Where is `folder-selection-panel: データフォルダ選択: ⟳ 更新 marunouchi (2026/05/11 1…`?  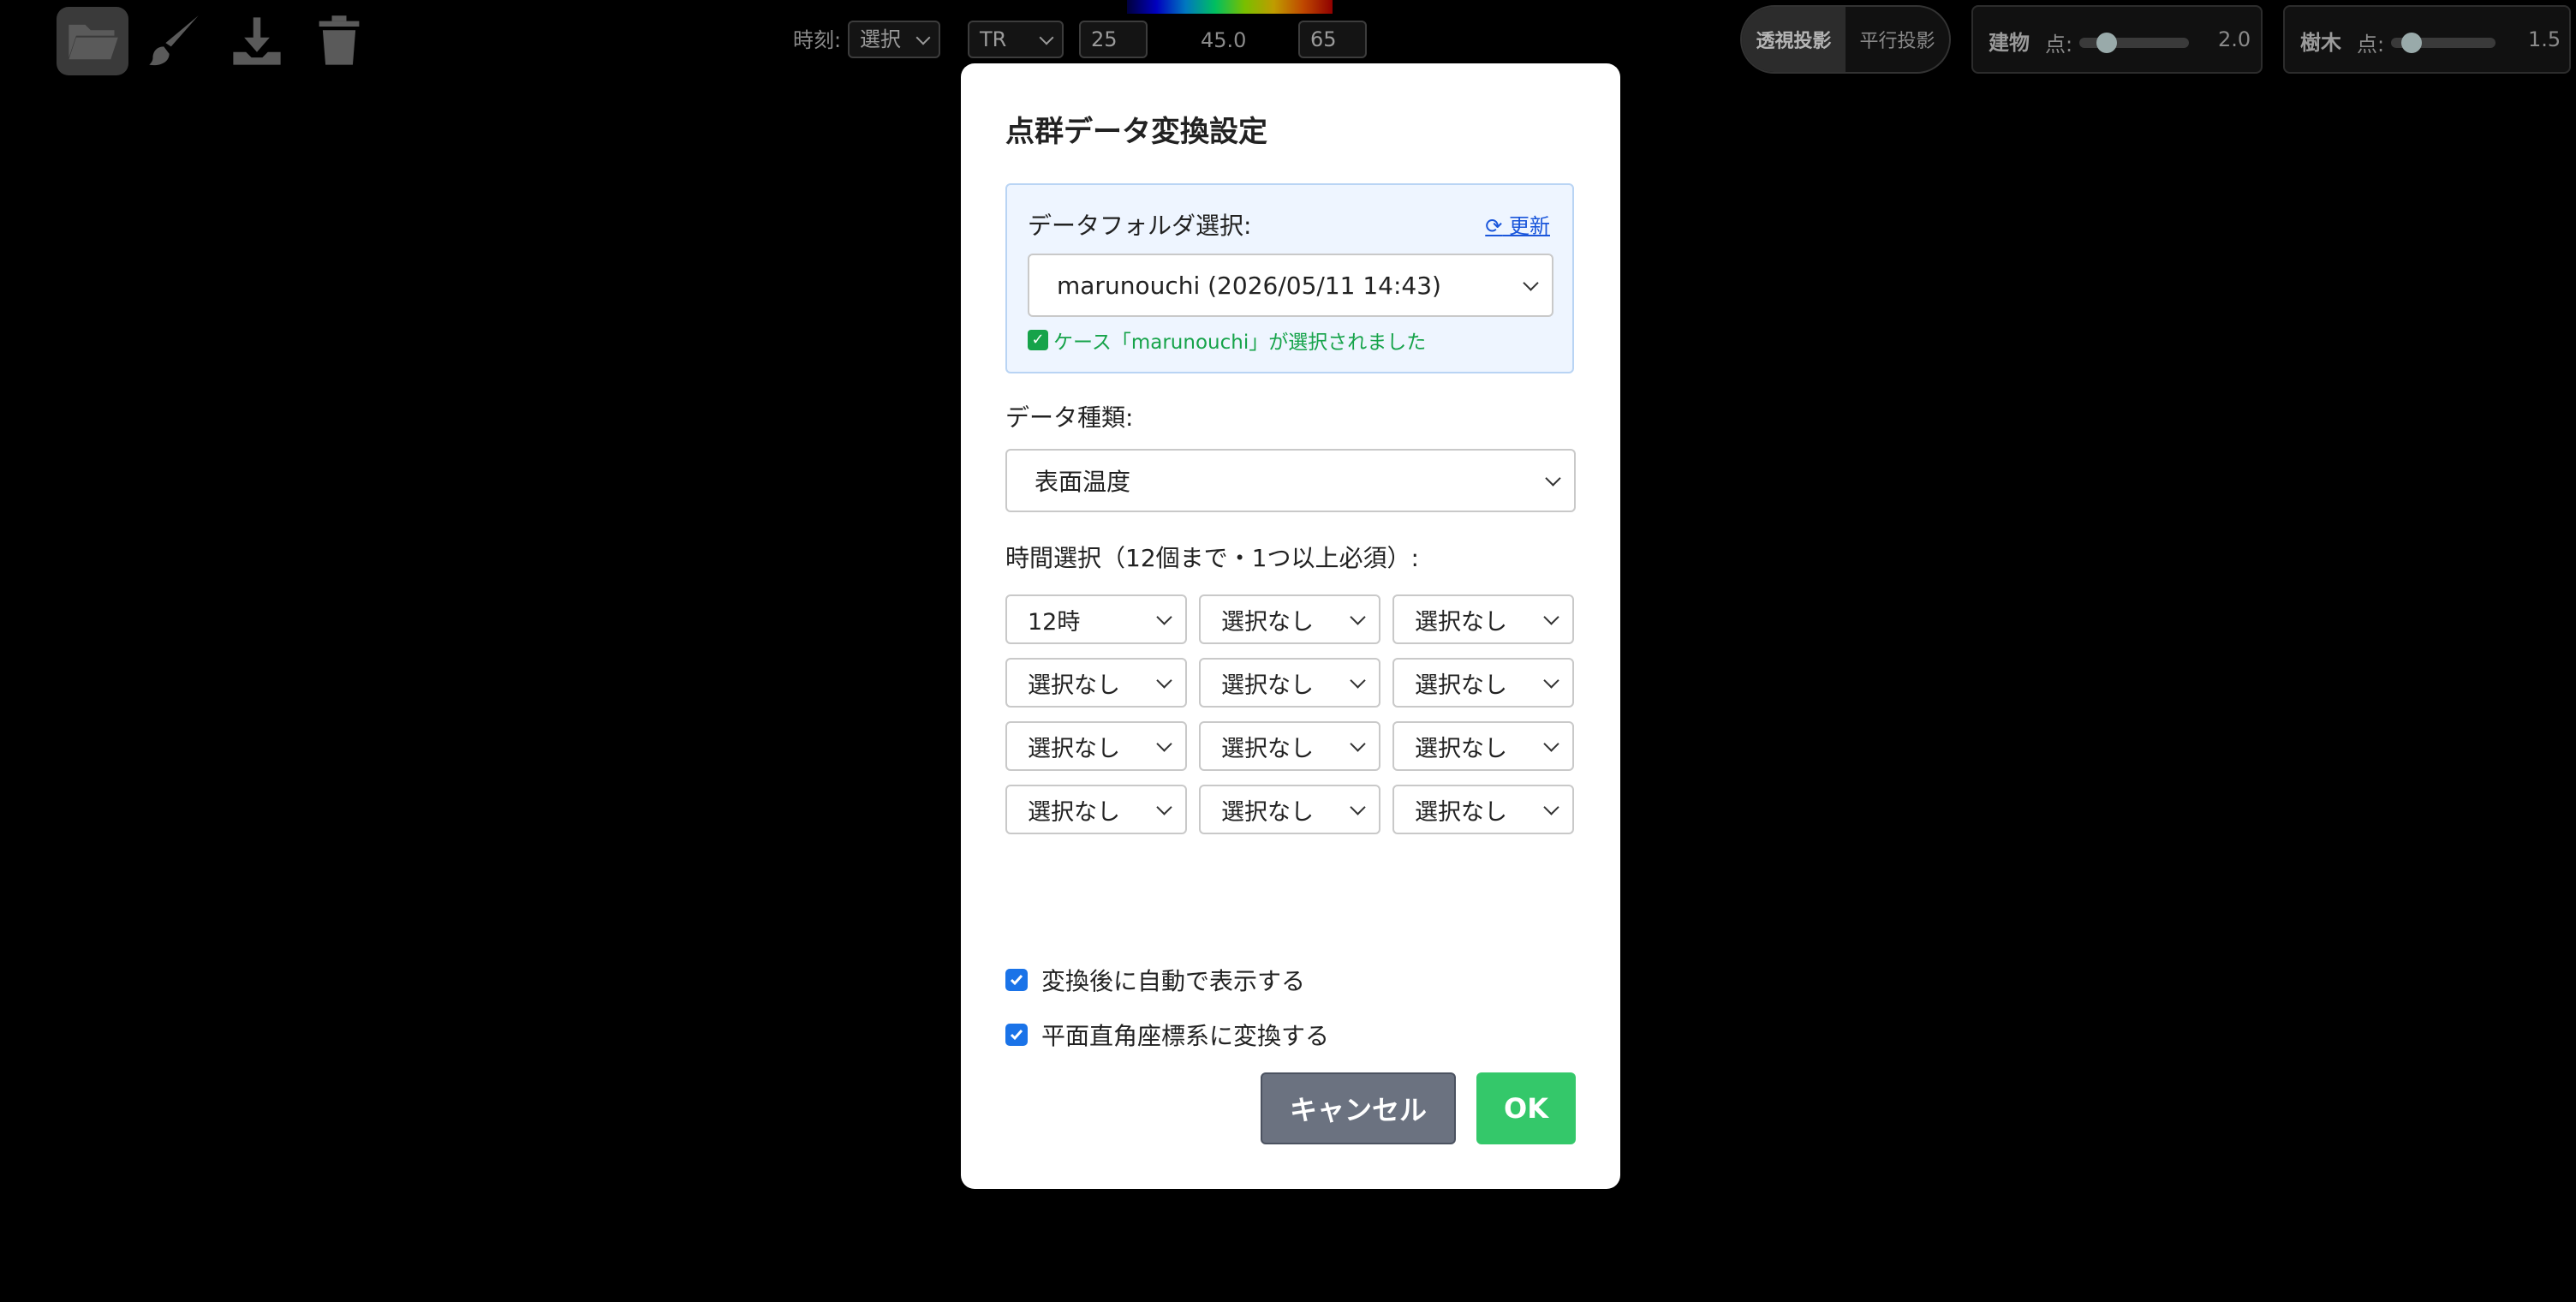 folder-selection-panel: データフォルダ選択: ⟳ 更新 marunouchi (2026/05/11 1… is located at coordinates (1289, 278).